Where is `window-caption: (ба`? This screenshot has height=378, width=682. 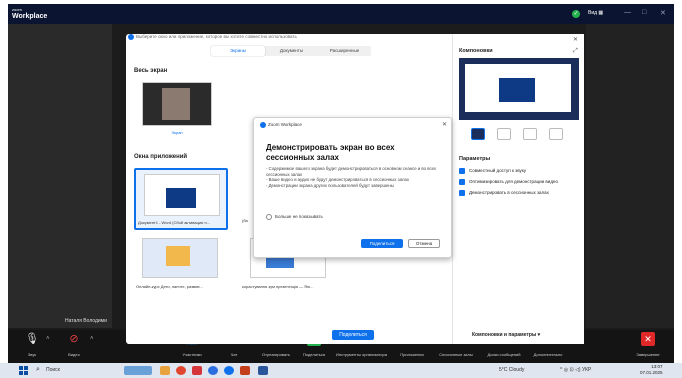 window-caption: (ба is located at coordinates (245, 220).